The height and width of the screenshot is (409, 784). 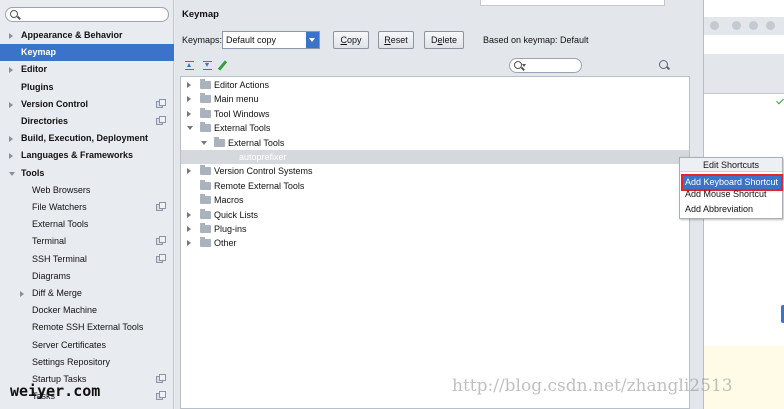 What do you see at coordinates (69, 344) in the screenshot?
I see `sidebar-item-label: Server Certificates` at bounding box center [69, 344].